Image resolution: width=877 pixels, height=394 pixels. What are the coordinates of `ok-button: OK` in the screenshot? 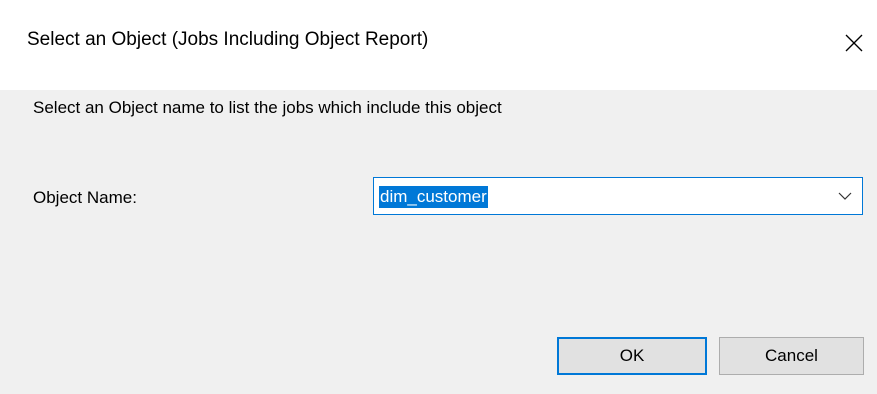 It's located at (632, 356).